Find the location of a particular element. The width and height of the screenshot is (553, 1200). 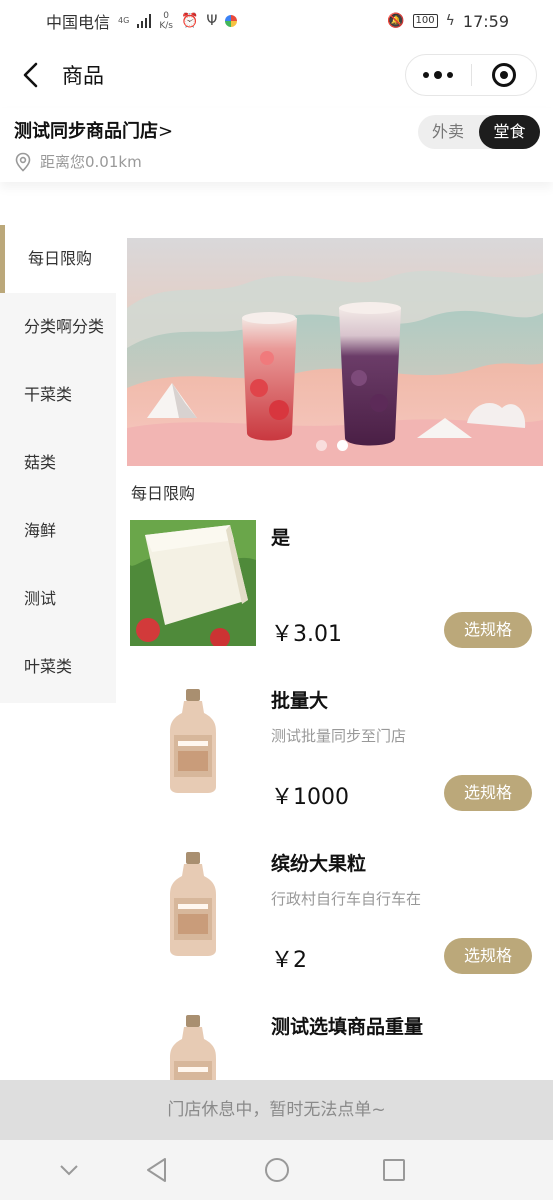

system-back-button is located at coordinates (157, 1170).